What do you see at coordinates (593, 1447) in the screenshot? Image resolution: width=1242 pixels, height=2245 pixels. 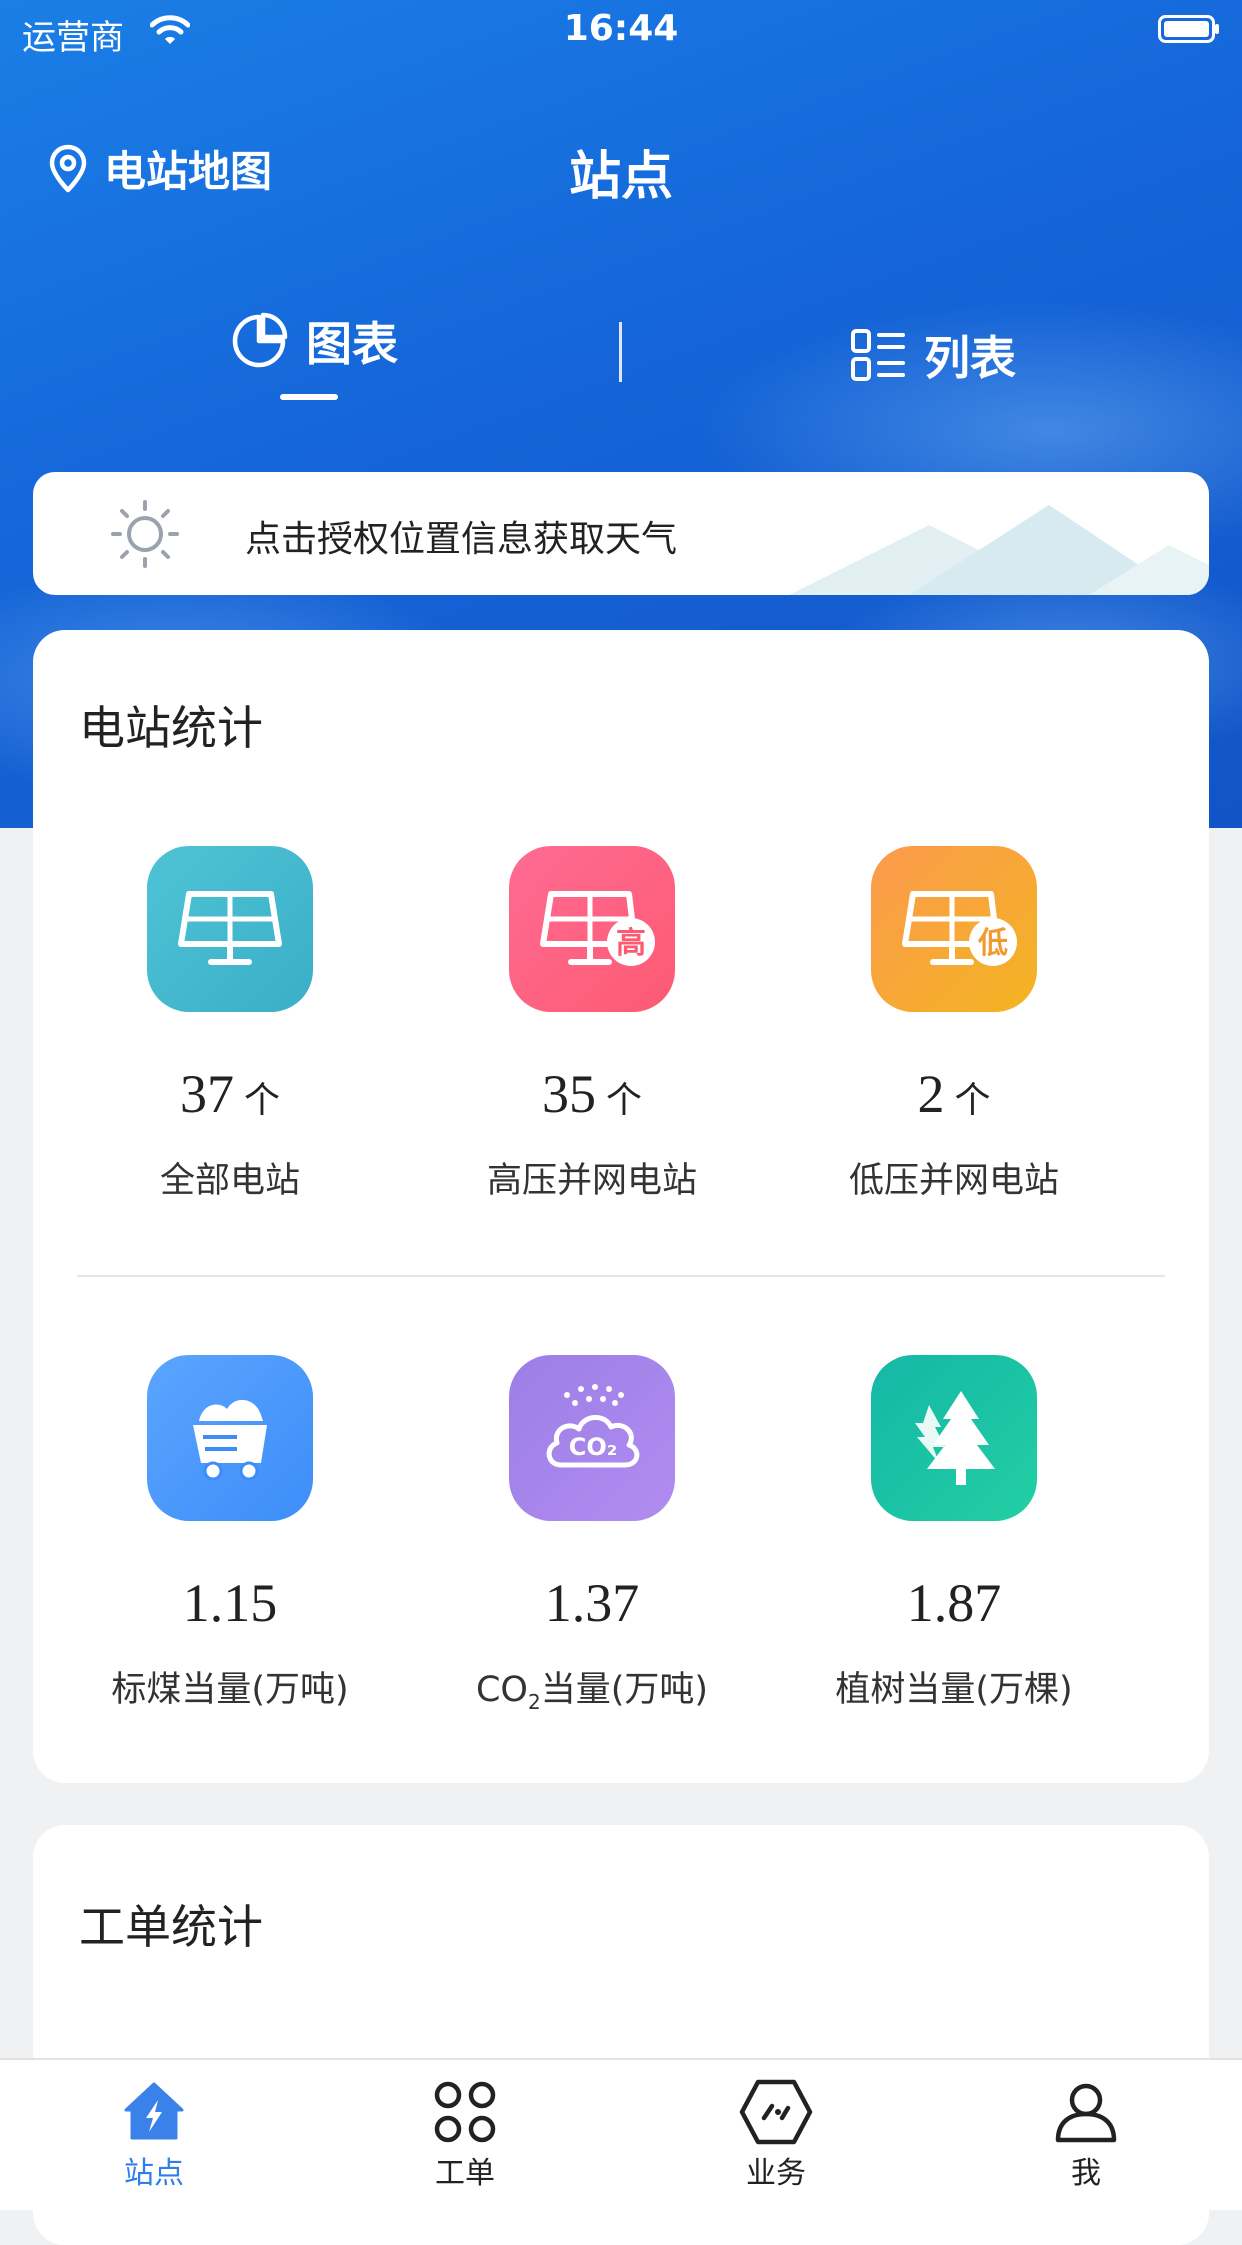 I see `co2-text: CO₂` at bounding box center [593, 1447].